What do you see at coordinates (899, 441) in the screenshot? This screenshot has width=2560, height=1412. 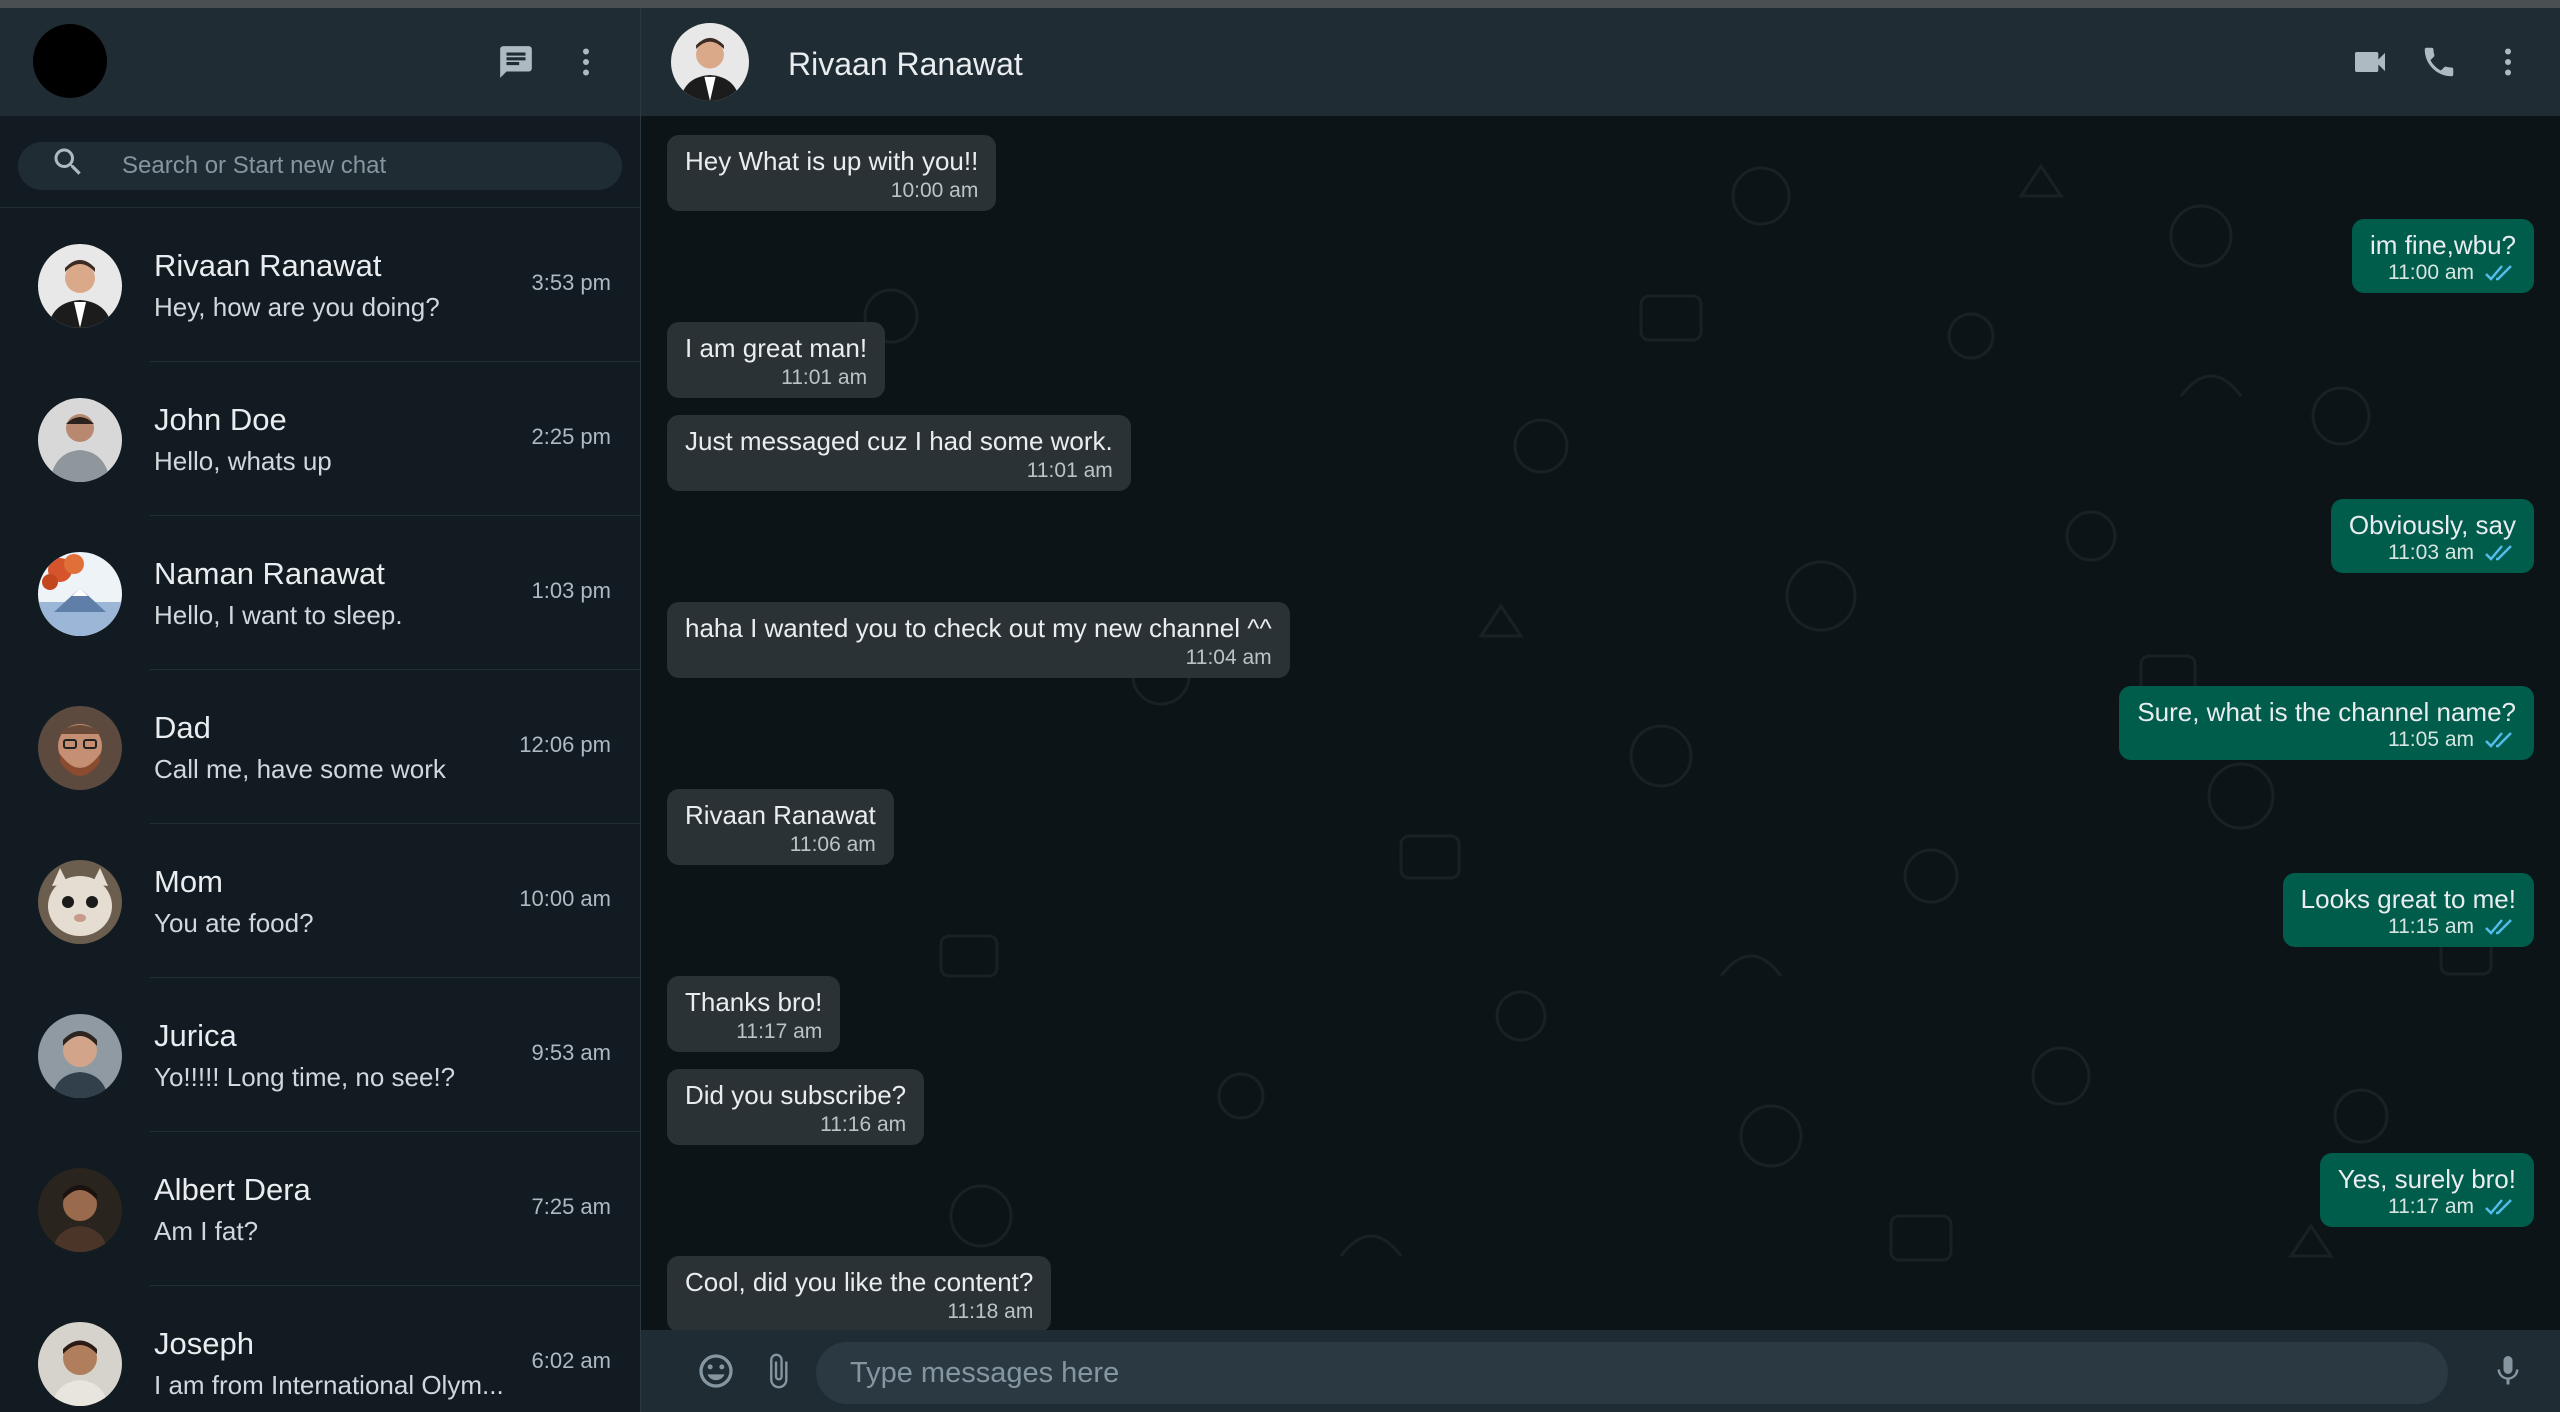 I see `message-text: Just messaged cuz I had some work.` at bounding box center [899, 441].